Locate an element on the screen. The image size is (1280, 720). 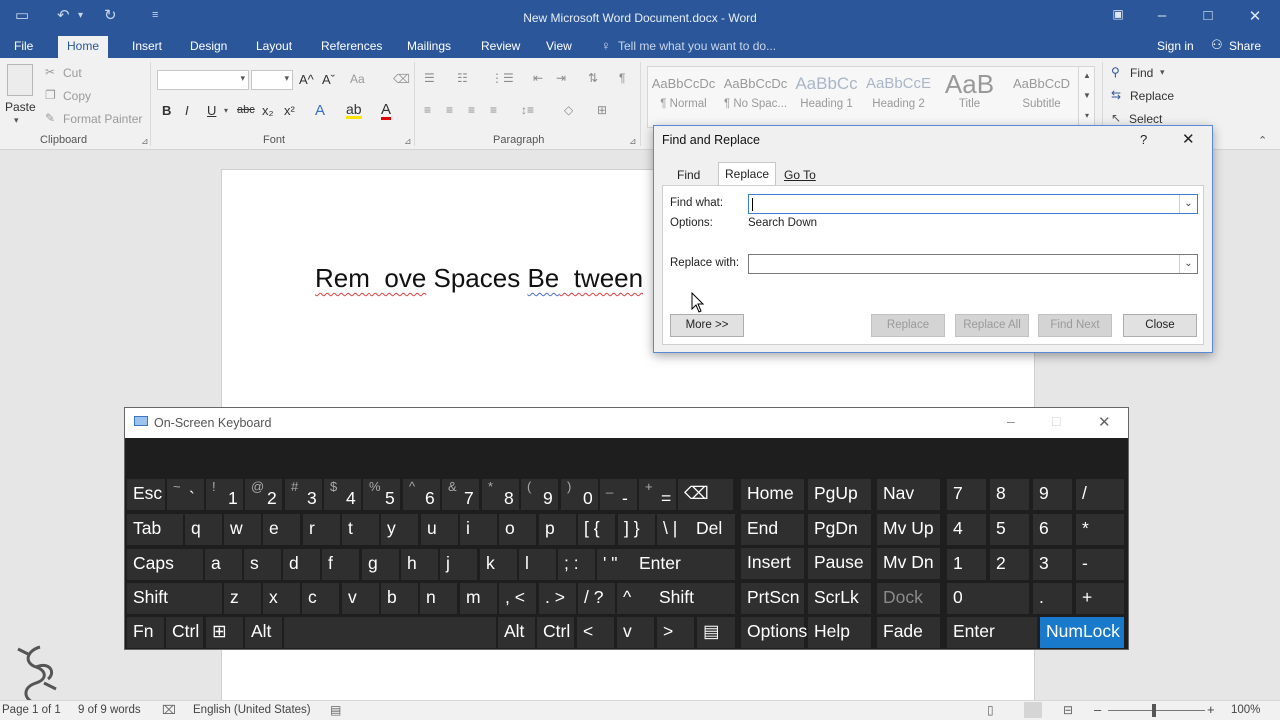
osk-key: 8 is located at coordinates (1009, 494).